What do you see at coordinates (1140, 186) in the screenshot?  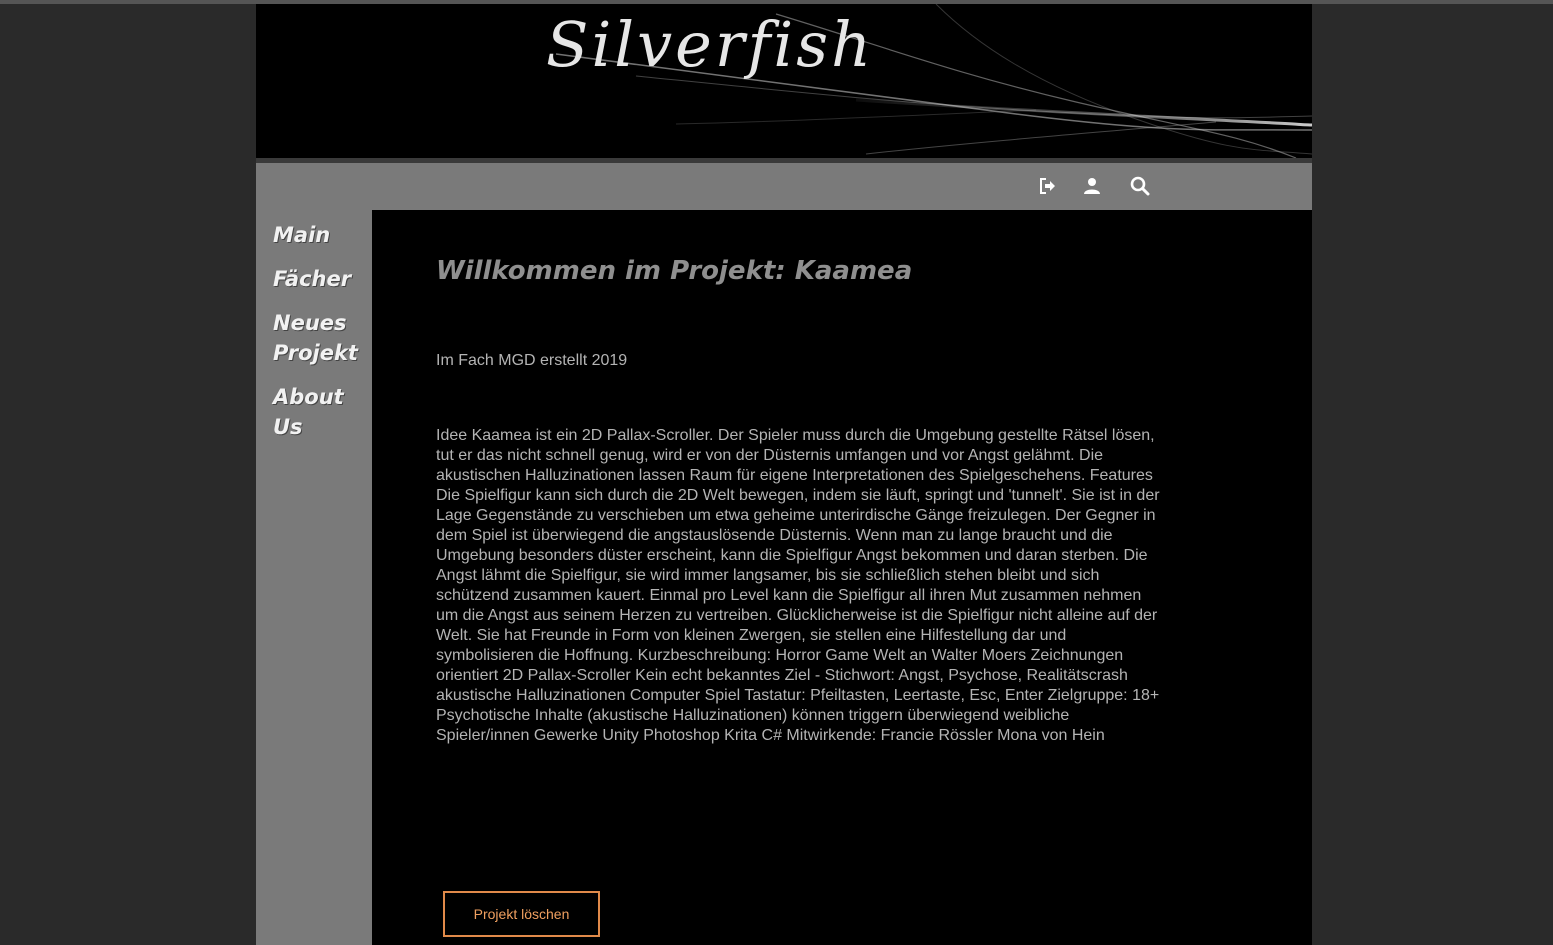 I see `search-icon` at bounding box center [1140, 186].